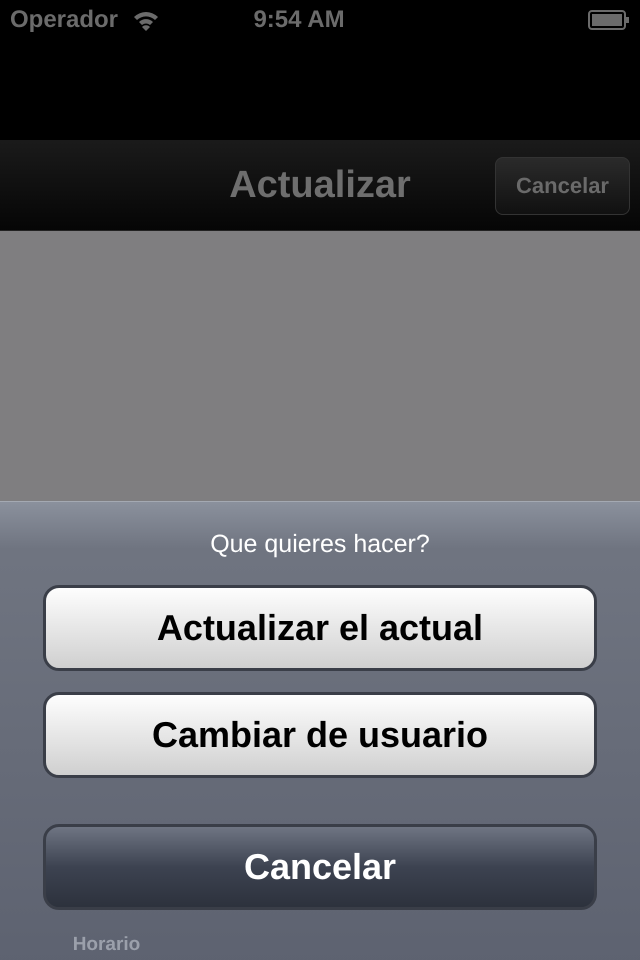  What do you see at coordinates (320, 185) in the screenshot?
I see `navigation-title: Actualizar` at bounding box center [320, 185].